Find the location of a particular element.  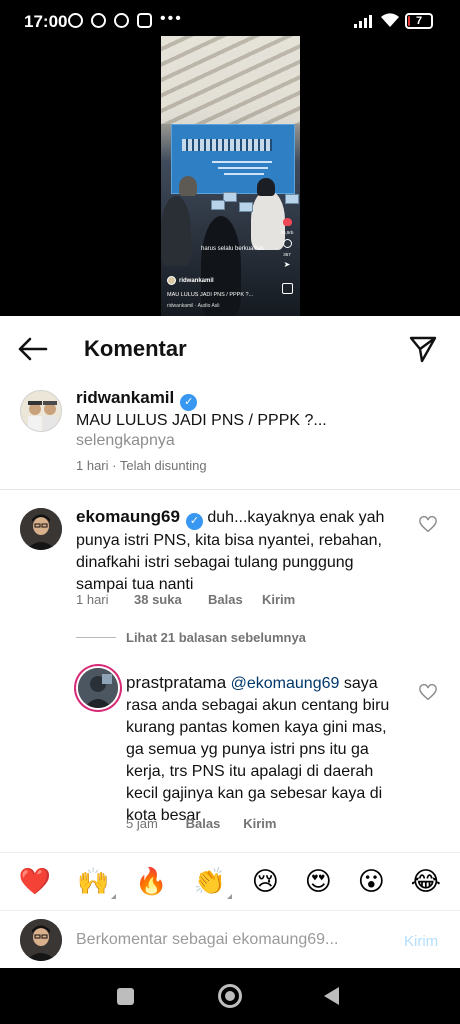

status-bar: 17:00 ••• 7 is located at coordinates (230, 18).